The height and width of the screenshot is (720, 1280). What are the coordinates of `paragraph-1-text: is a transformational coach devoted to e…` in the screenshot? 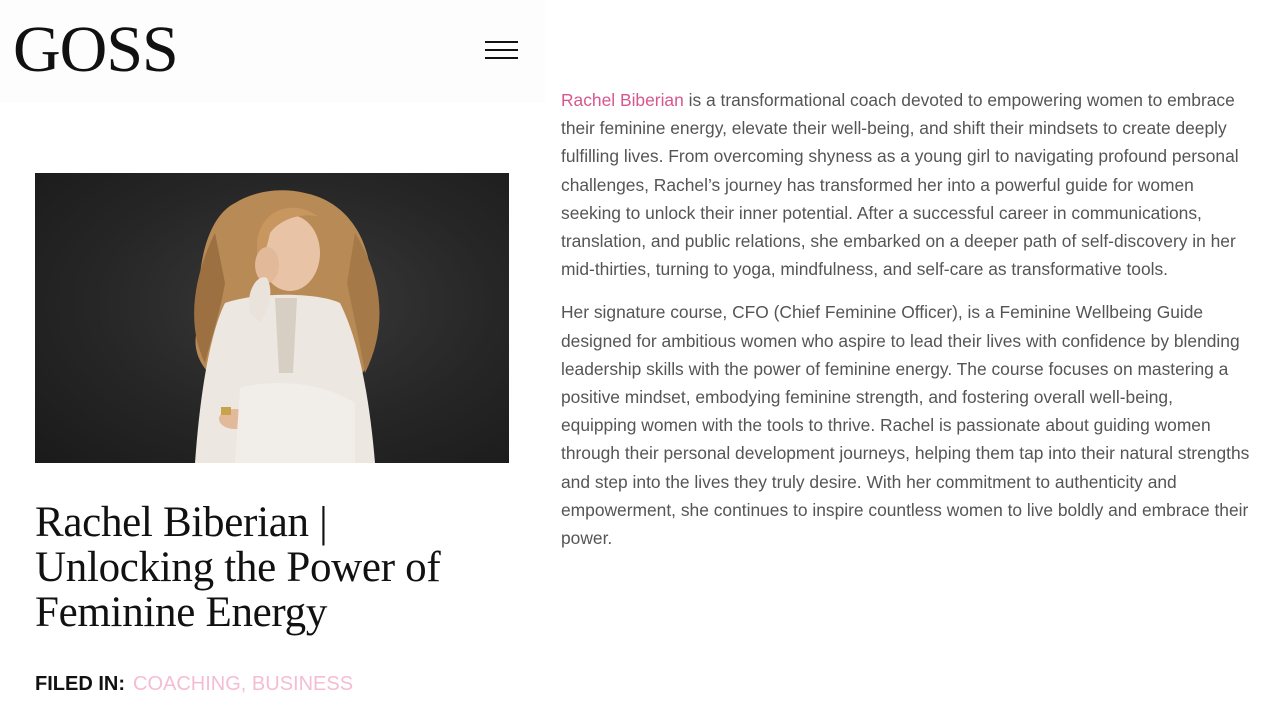 It's located at (900, 185).